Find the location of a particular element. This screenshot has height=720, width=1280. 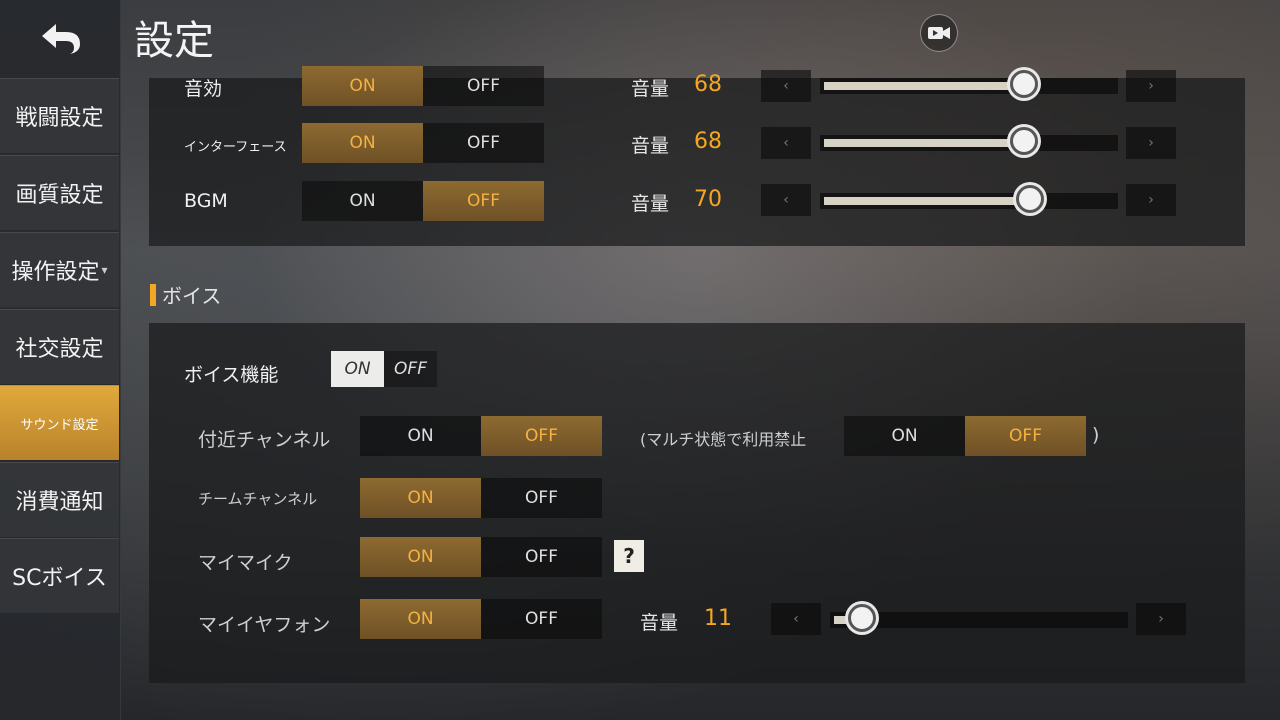

sfx-volume-decrease: ‹ is located at coordinates (786, 86).